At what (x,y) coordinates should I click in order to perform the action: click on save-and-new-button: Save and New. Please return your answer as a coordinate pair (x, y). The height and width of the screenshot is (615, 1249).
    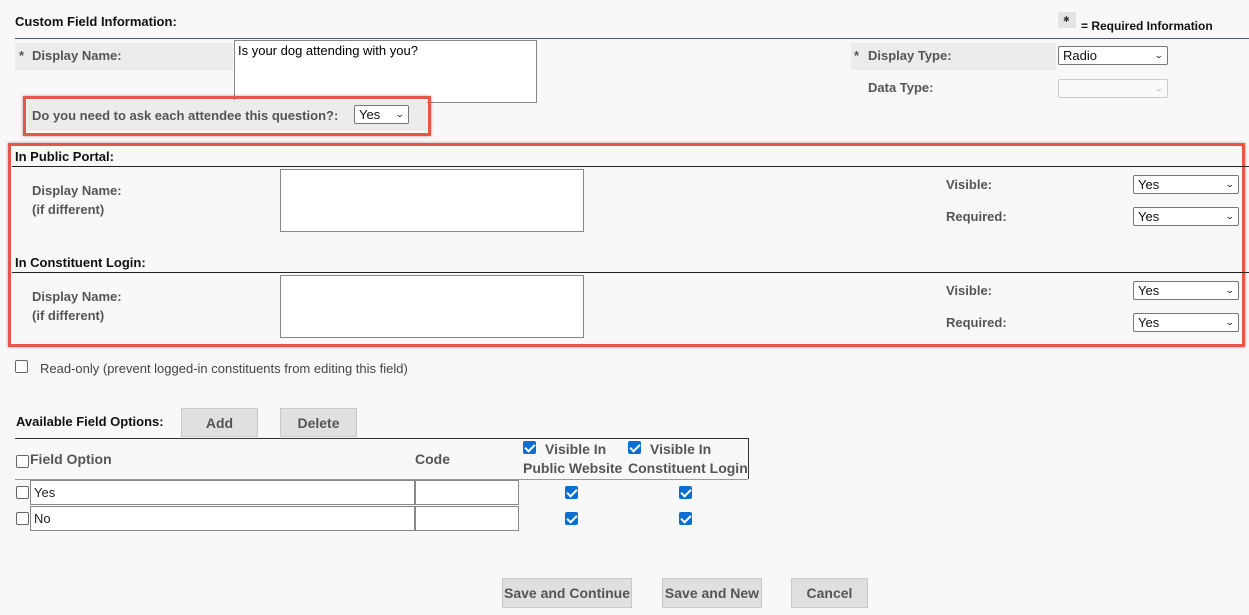
    Looking at the image, I should click on (712, 593).